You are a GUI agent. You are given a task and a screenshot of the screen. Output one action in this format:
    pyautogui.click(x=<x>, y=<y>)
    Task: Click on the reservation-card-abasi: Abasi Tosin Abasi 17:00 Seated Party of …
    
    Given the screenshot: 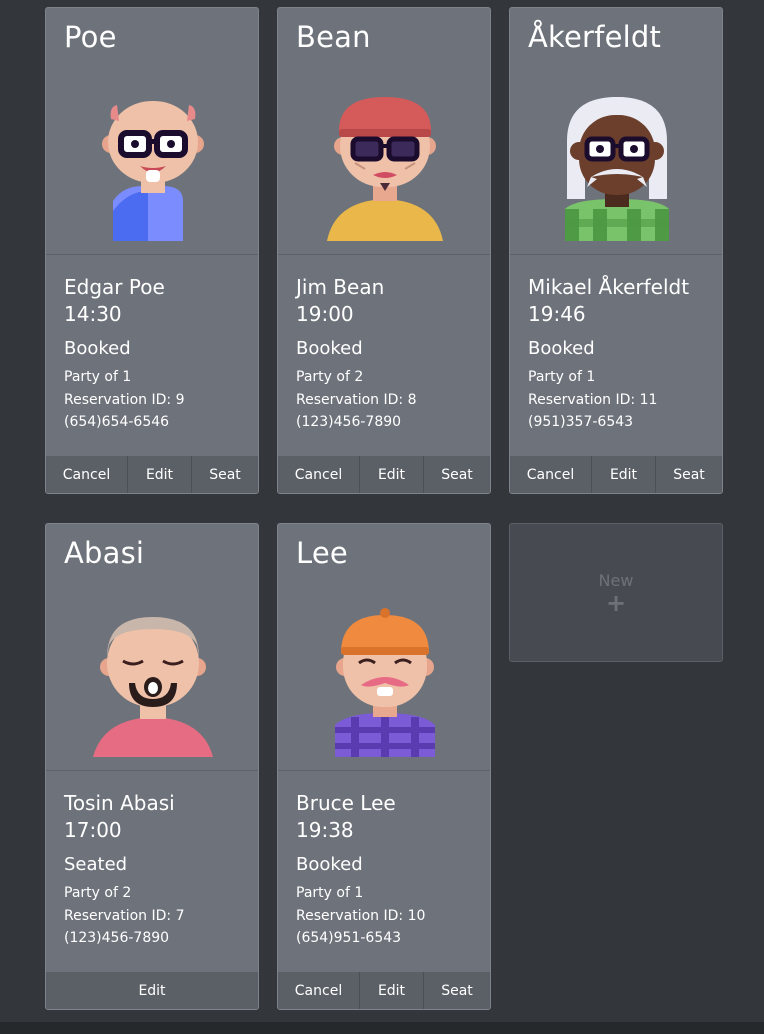 What is the action you would take?
    pyautogui.click(x=152, y=766)
    